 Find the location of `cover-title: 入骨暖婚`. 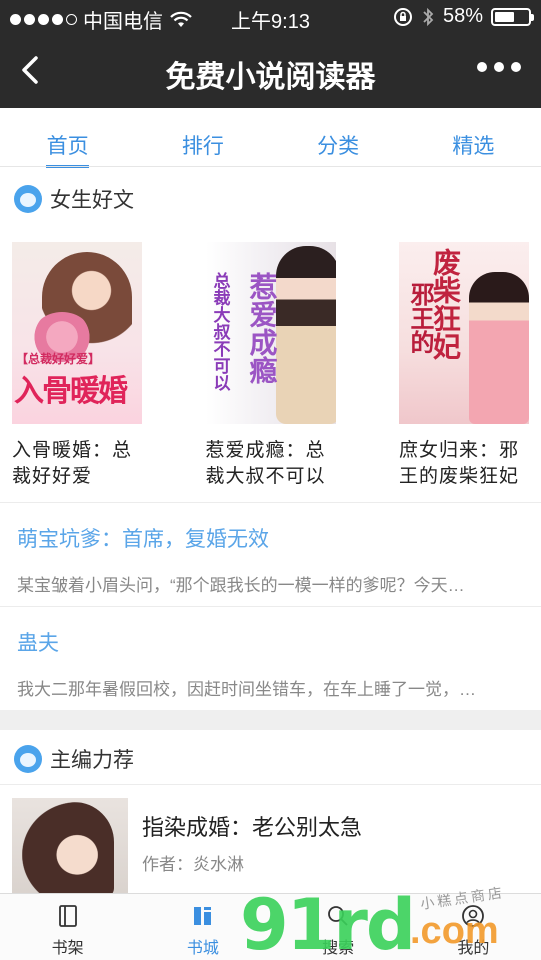

cover-title: 入骨暖婚 is located at coordinates (71, 391).